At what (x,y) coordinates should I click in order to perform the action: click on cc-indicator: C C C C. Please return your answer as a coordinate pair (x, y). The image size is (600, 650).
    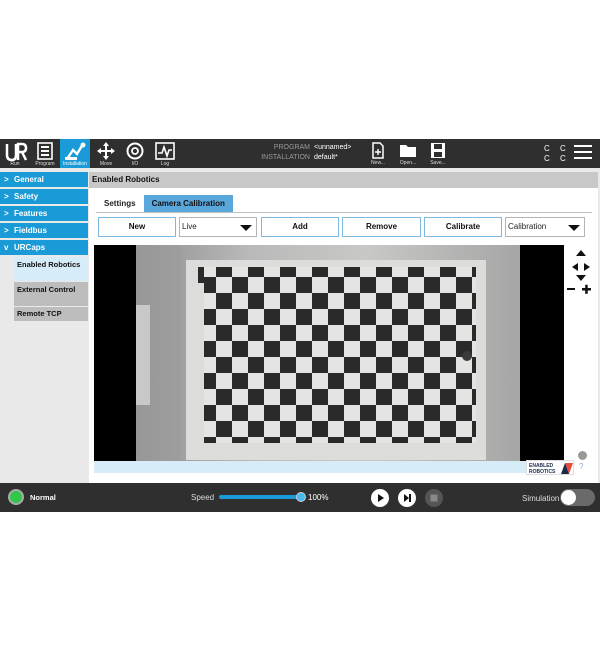
    Looking at the image, I should click on (557, 153).